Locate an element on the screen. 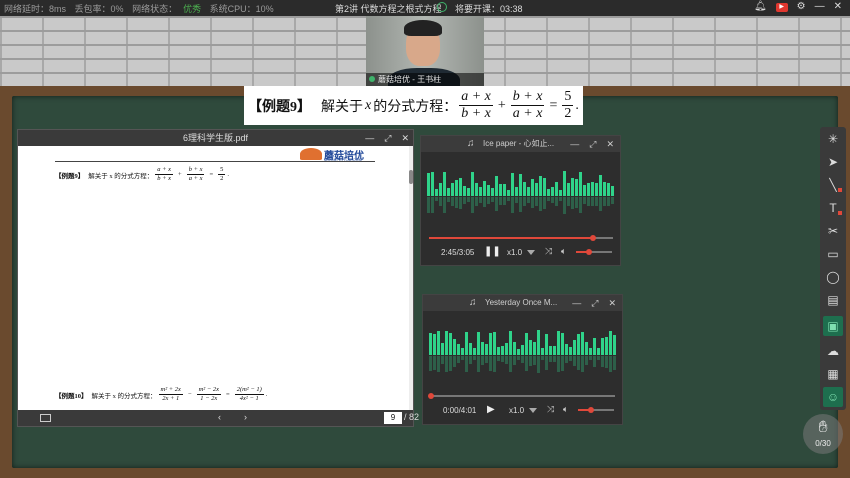 The height and width of the screenshot is (478, 850). scissors-icon: ✂ is located at coordinates (833, 231).